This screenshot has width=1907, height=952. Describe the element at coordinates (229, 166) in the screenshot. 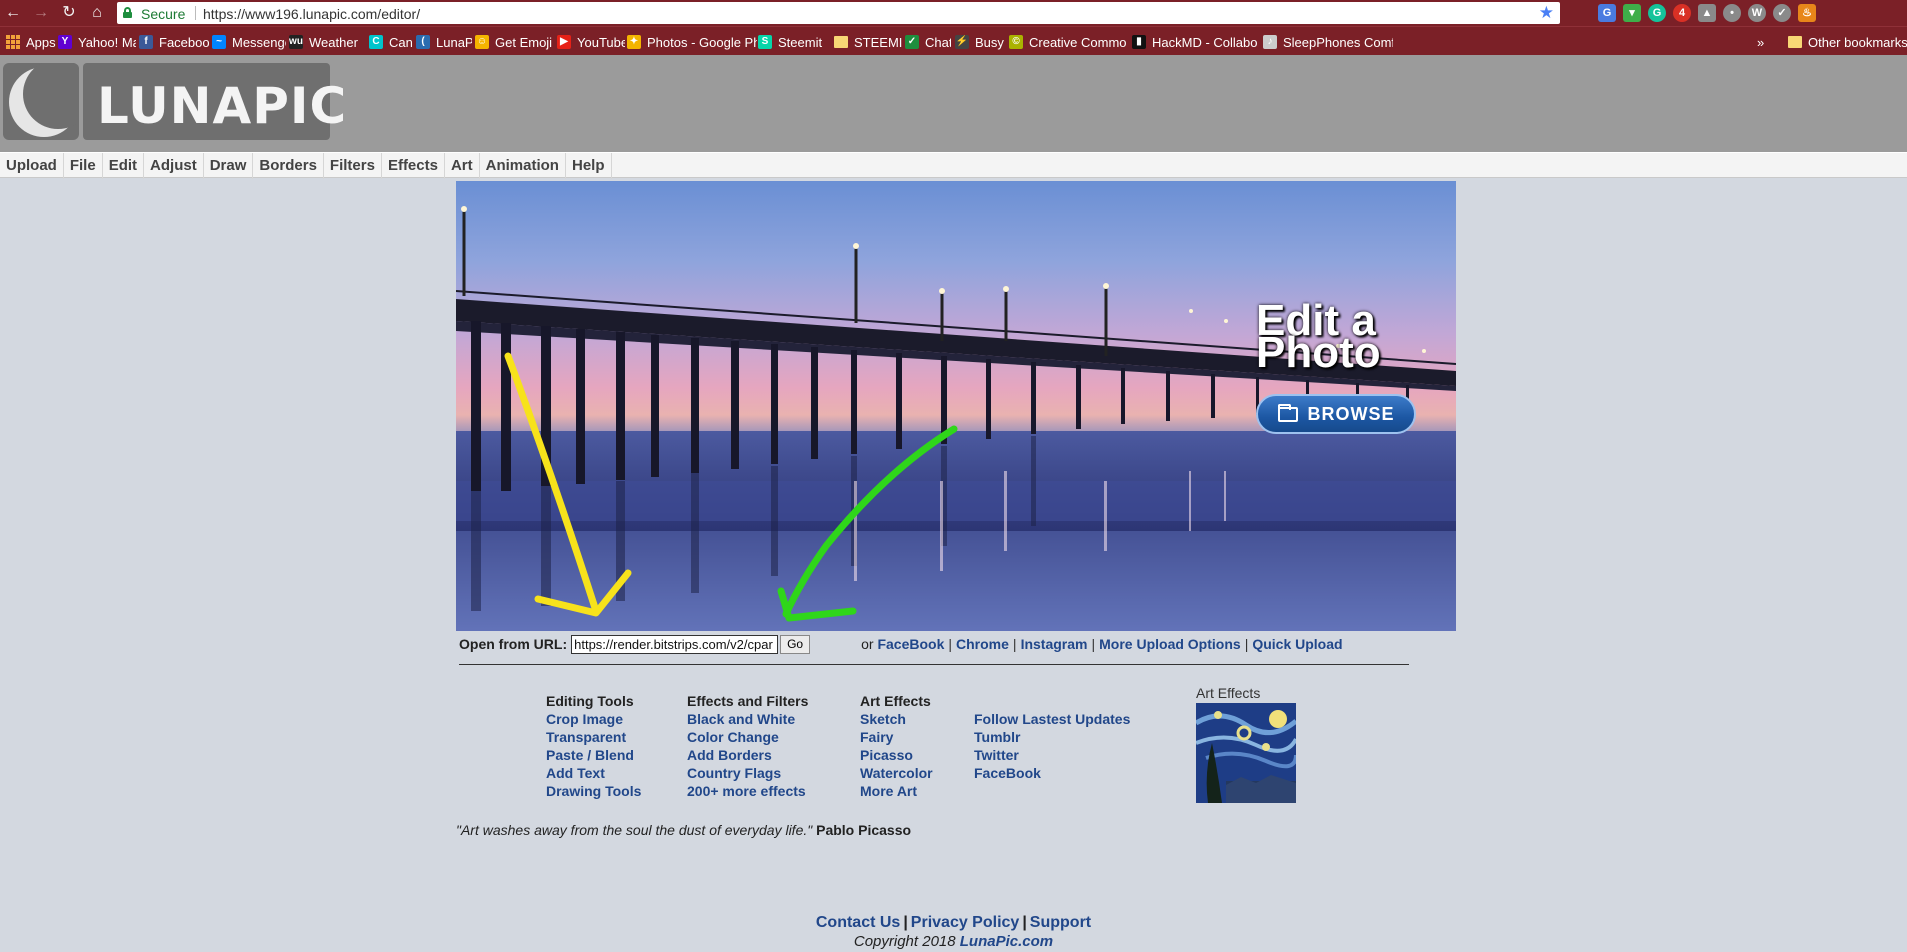

I see `menu-draw: Draw` at that location.